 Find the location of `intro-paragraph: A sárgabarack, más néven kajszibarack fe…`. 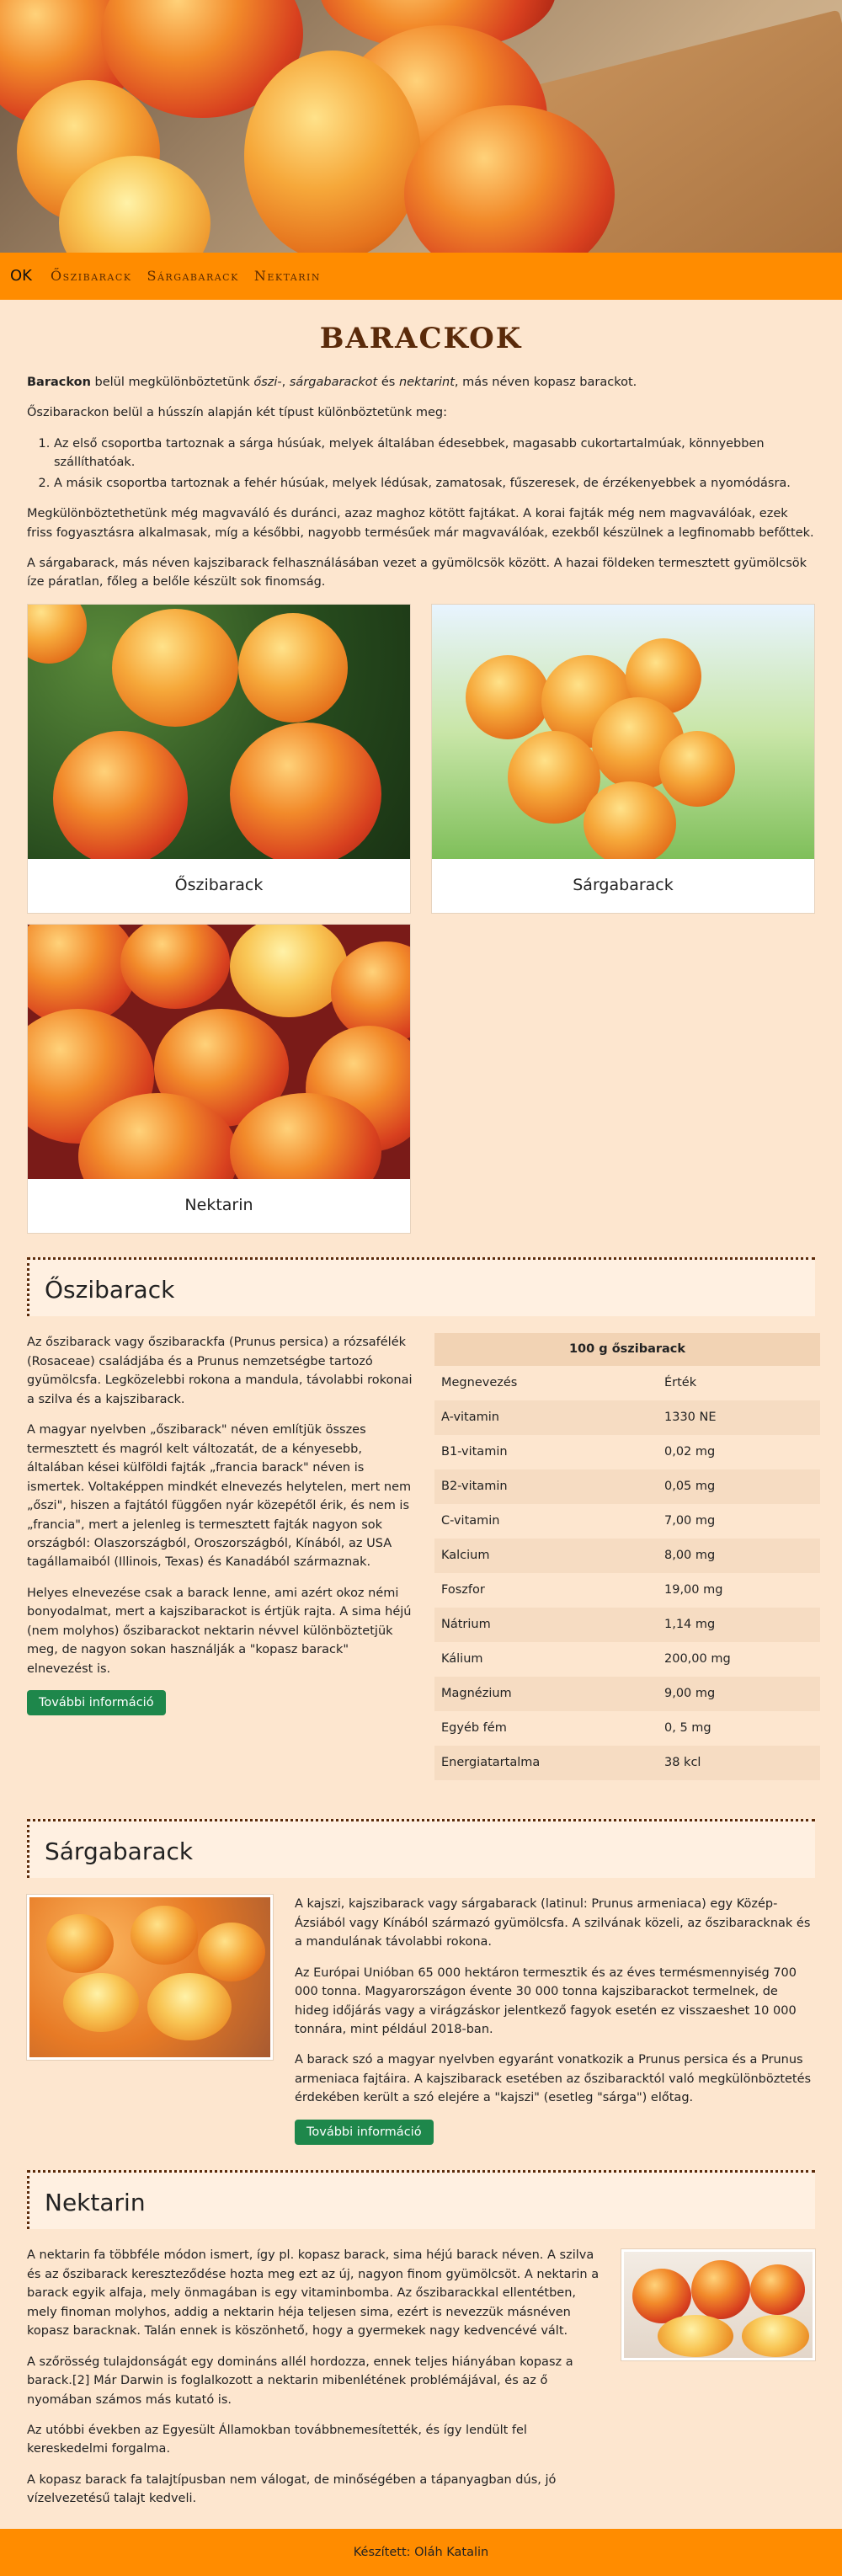

intro-paragraph: A sárgabarack, más néven kajszibarack fe… is located at coordinates (417, 572).